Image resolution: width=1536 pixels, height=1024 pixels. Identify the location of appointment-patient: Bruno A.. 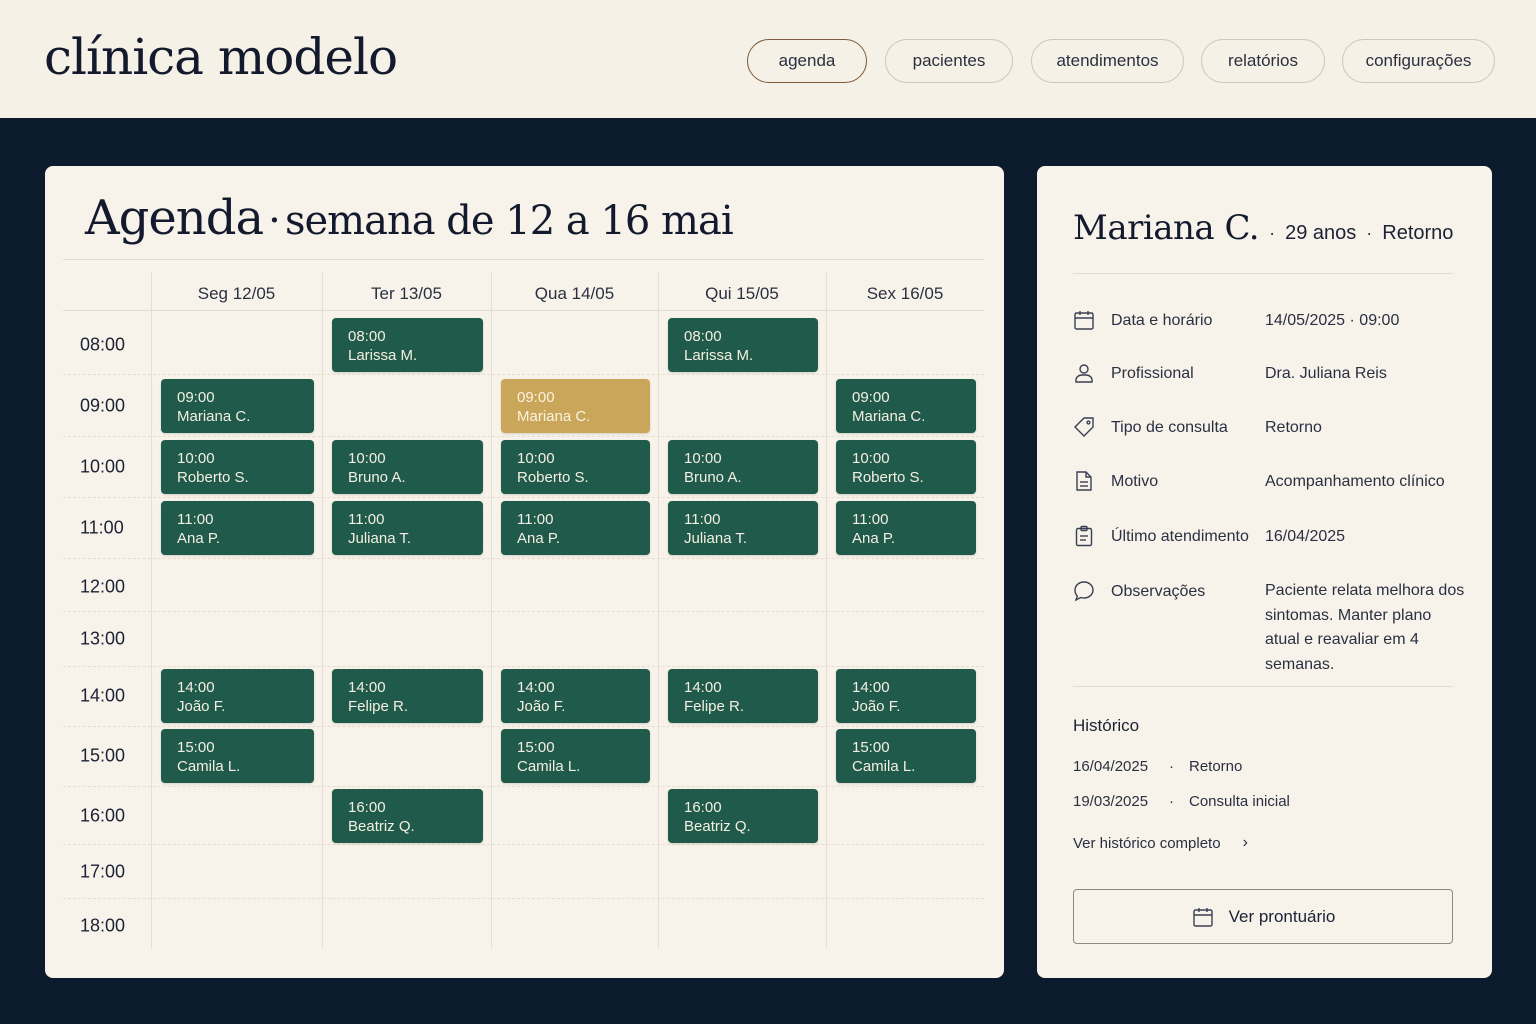
(377, 477).